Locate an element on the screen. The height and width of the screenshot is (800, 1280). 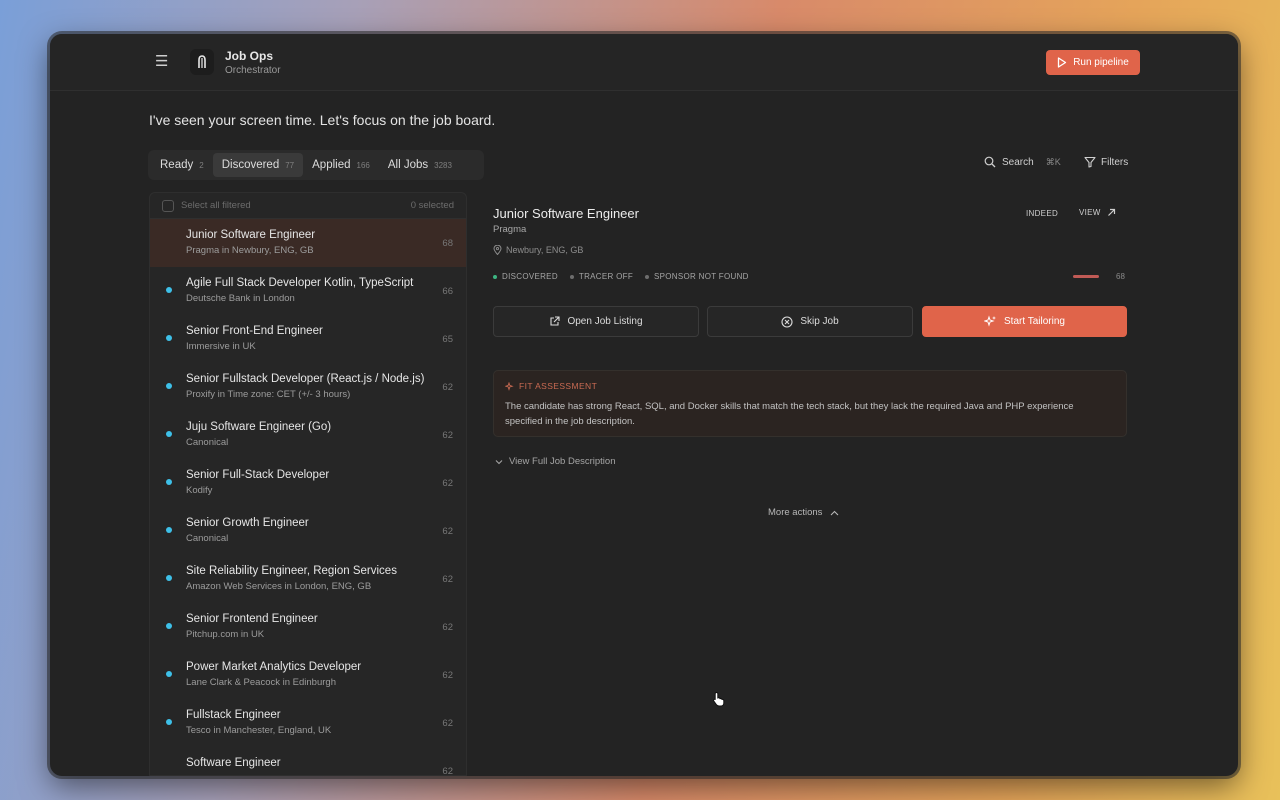
top-bar: ☰ Job Ops Orchestrator Run pipeline is located at coordinates (644, 62).